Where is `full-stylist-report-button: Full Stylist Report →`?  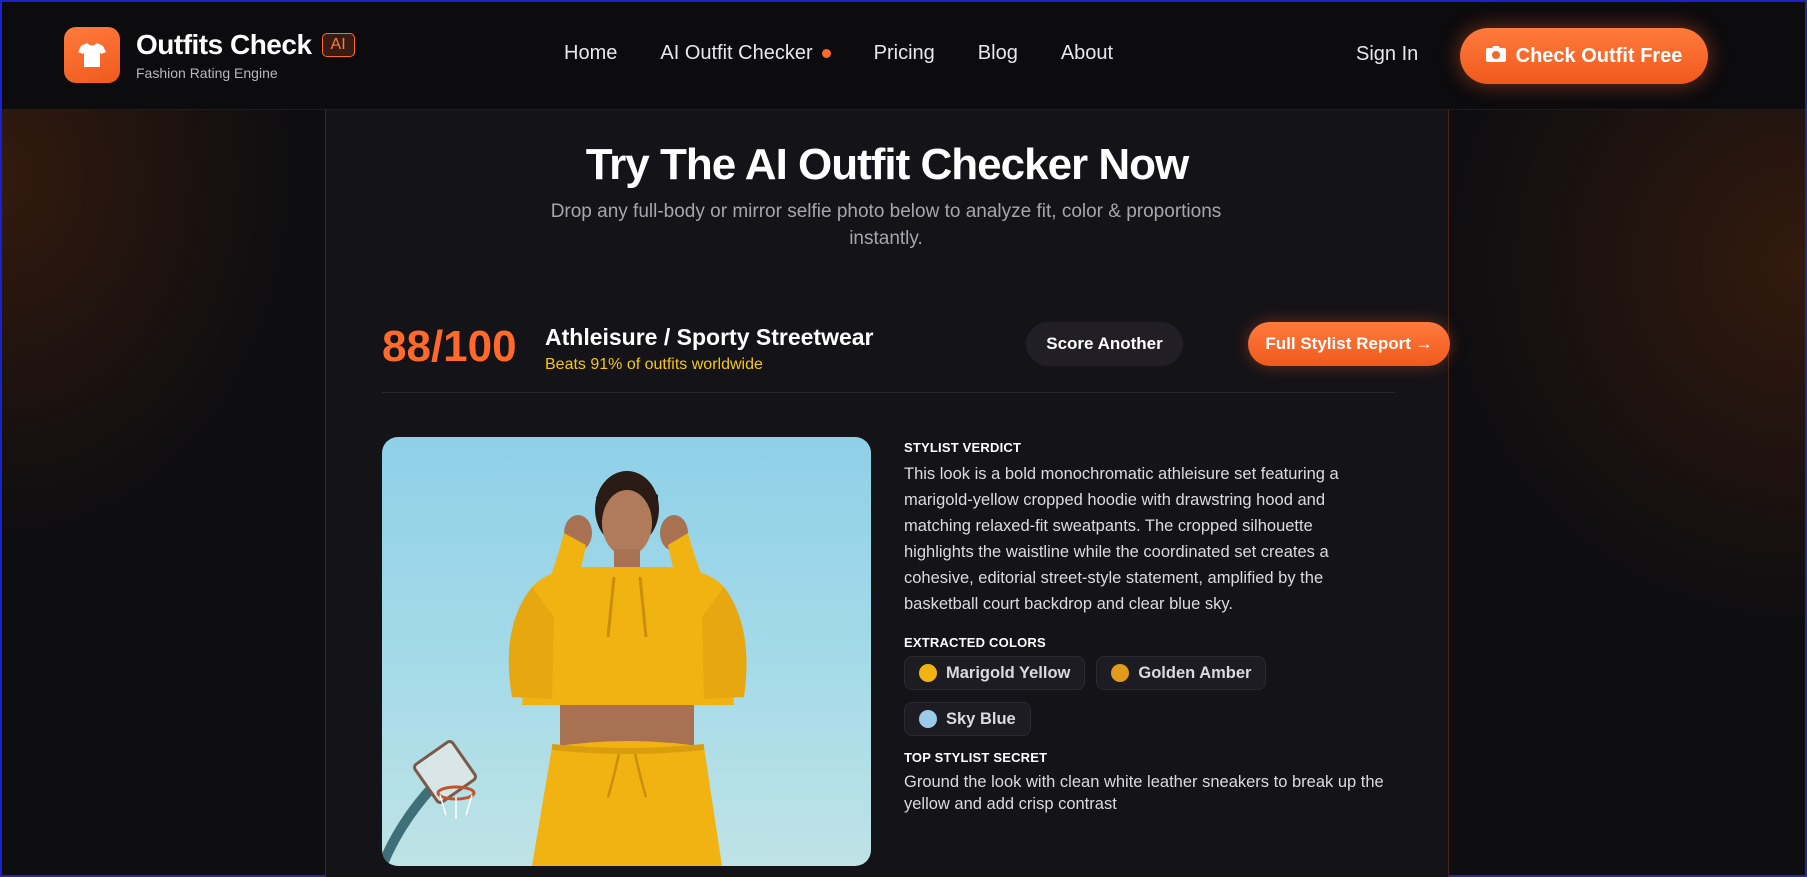 full-stylist-report-button: Full Stylist Report → is located at coordinates (1349, 344).